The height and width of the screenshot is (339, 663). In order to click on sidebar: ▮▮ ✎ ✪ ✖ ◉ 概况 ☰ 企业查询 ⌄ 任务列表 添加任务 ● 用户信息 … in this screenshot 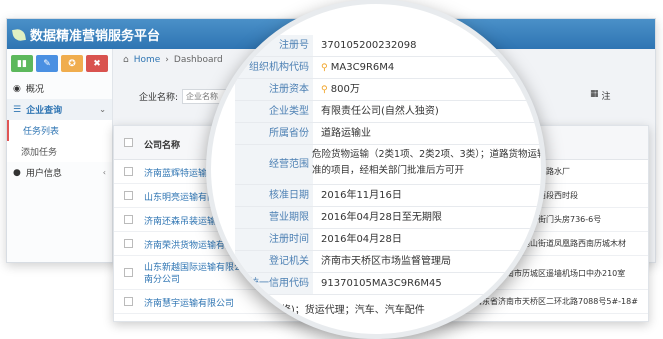, I will do `click(60, 155)`.